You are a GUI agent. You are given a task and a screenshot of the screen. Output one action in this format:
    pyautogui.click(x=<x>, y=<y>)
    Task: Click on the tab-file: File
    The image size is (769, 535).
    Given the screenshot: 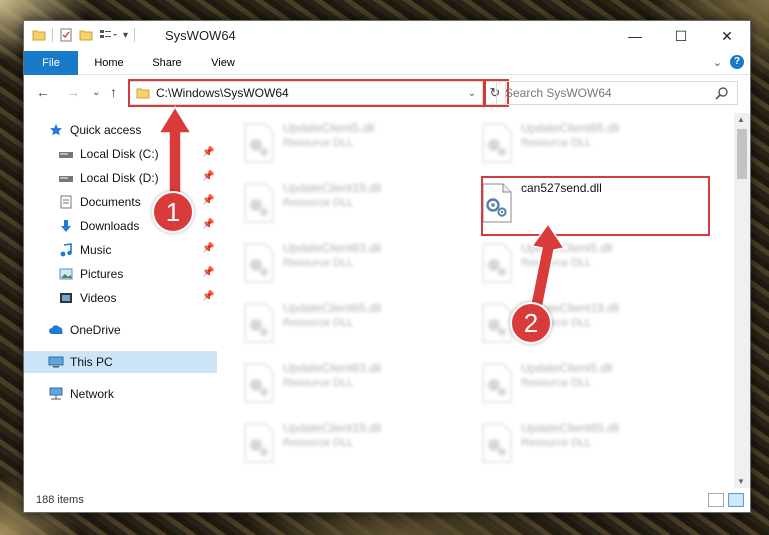 What is the action you would take?
    pyautogui.click(x=51, y=63)
    